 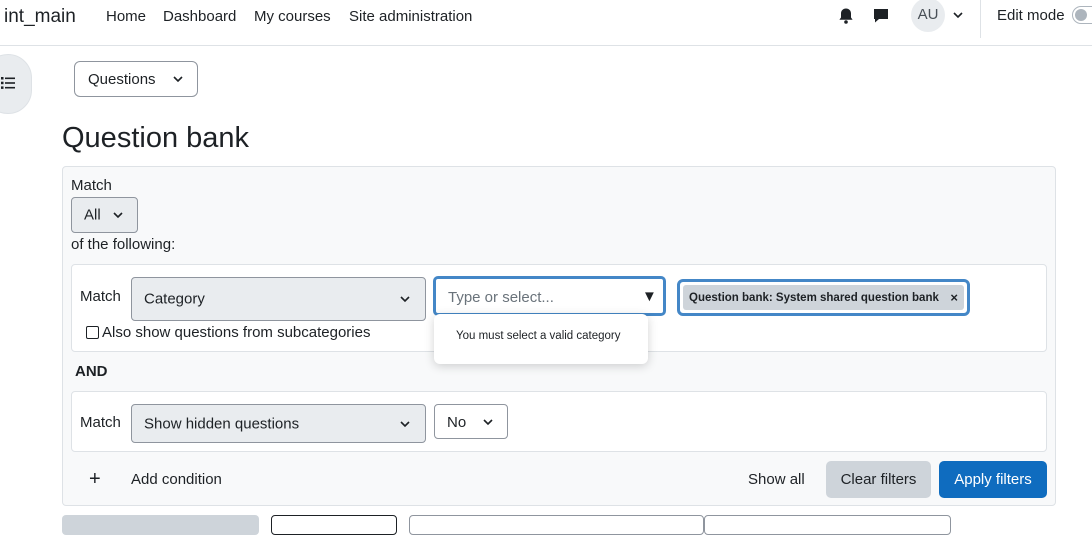 What do you see at coordinates (334, 525) in the screenshot?
I see `bulk-action-button` at bounding box center [334, 525].